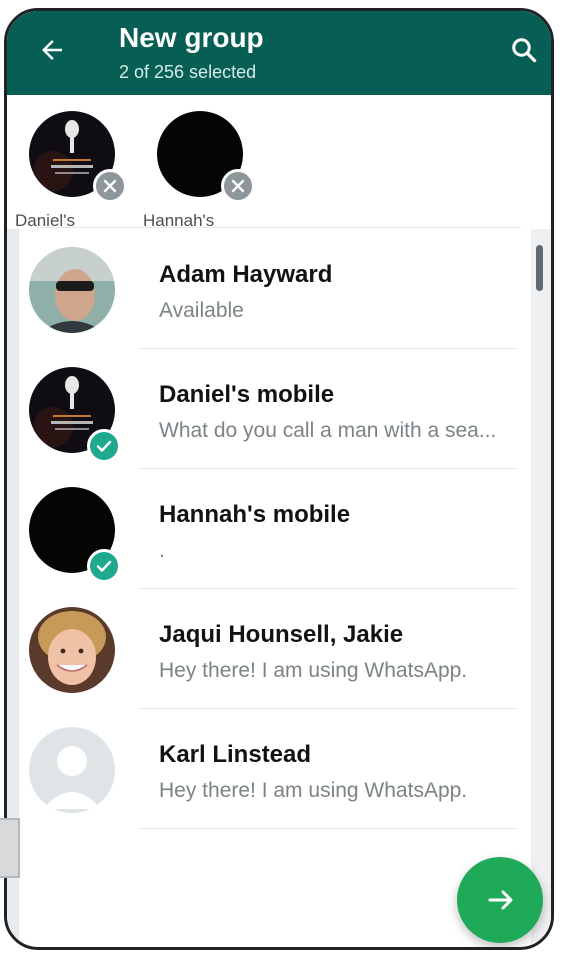 The width and height of the screenshot is (564, 956). I want to click on contact-row: Adam Hayward Available, so click(279, 289).